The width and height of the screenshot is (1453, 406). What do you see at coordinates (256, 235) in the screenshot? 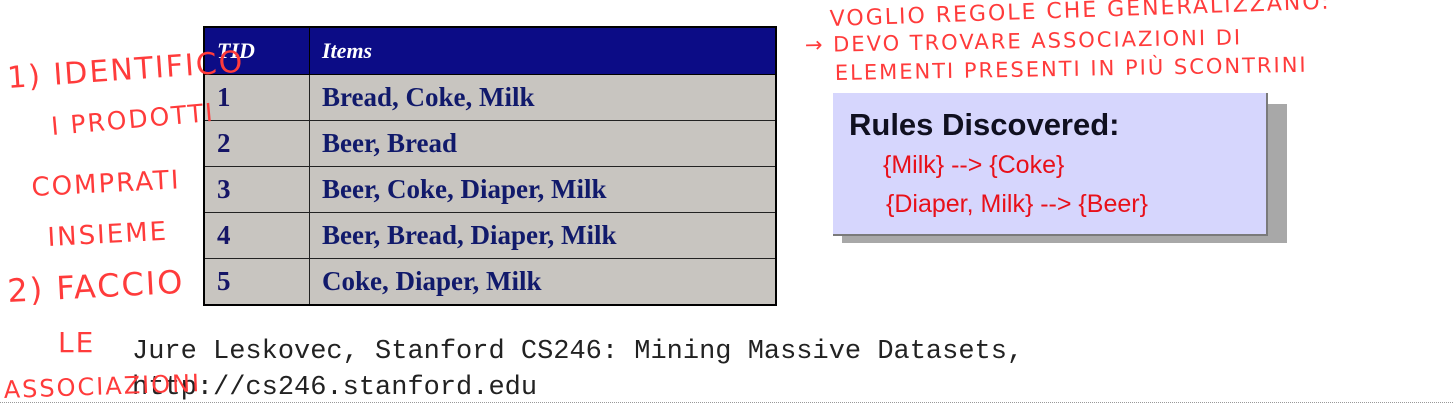
I see `cell-tid: 4` at bounding box center [256, 235].